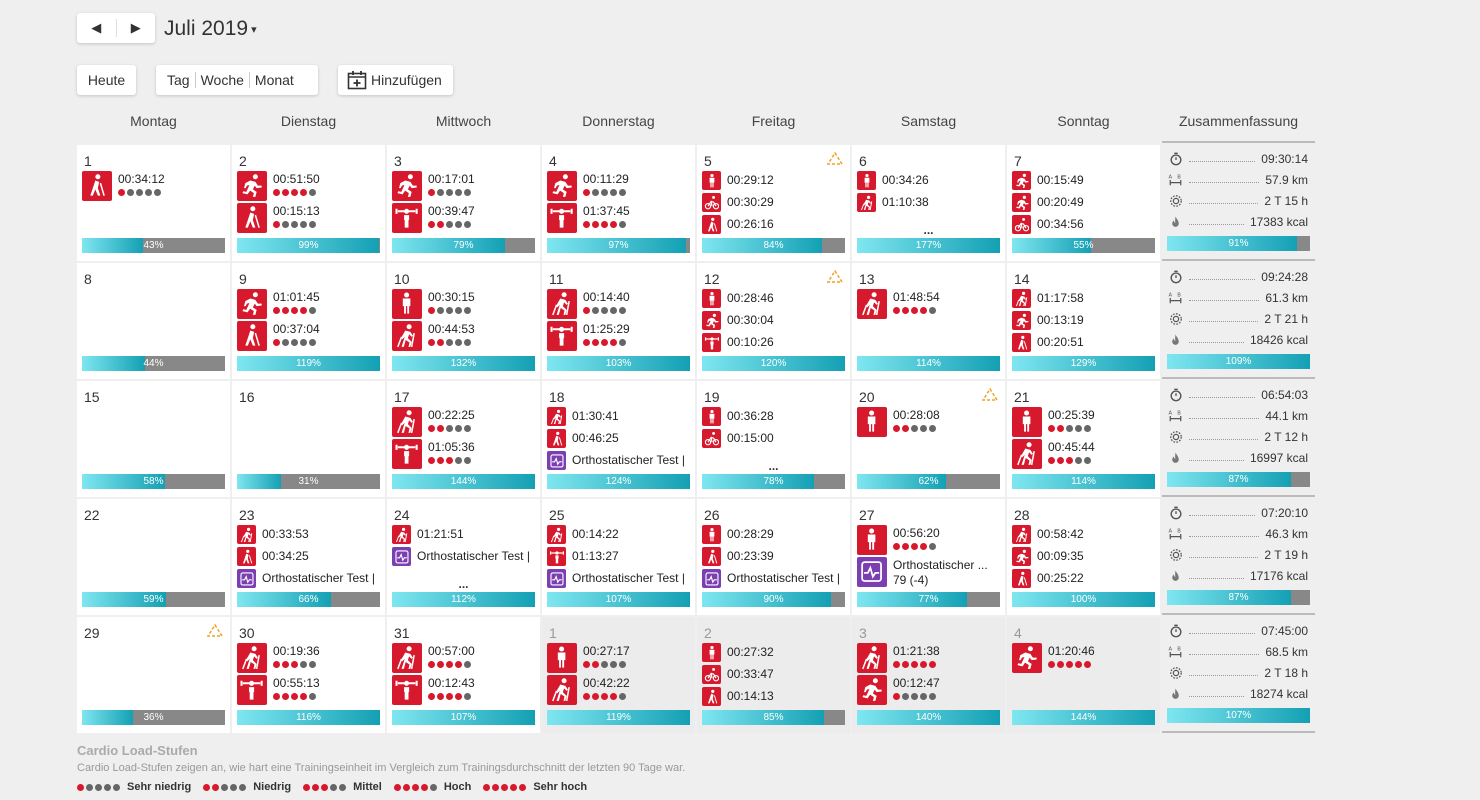  Describe the element at coordinates (775, 300) in the screenshot. I see `activity-entry: 00:28:46` at that location.